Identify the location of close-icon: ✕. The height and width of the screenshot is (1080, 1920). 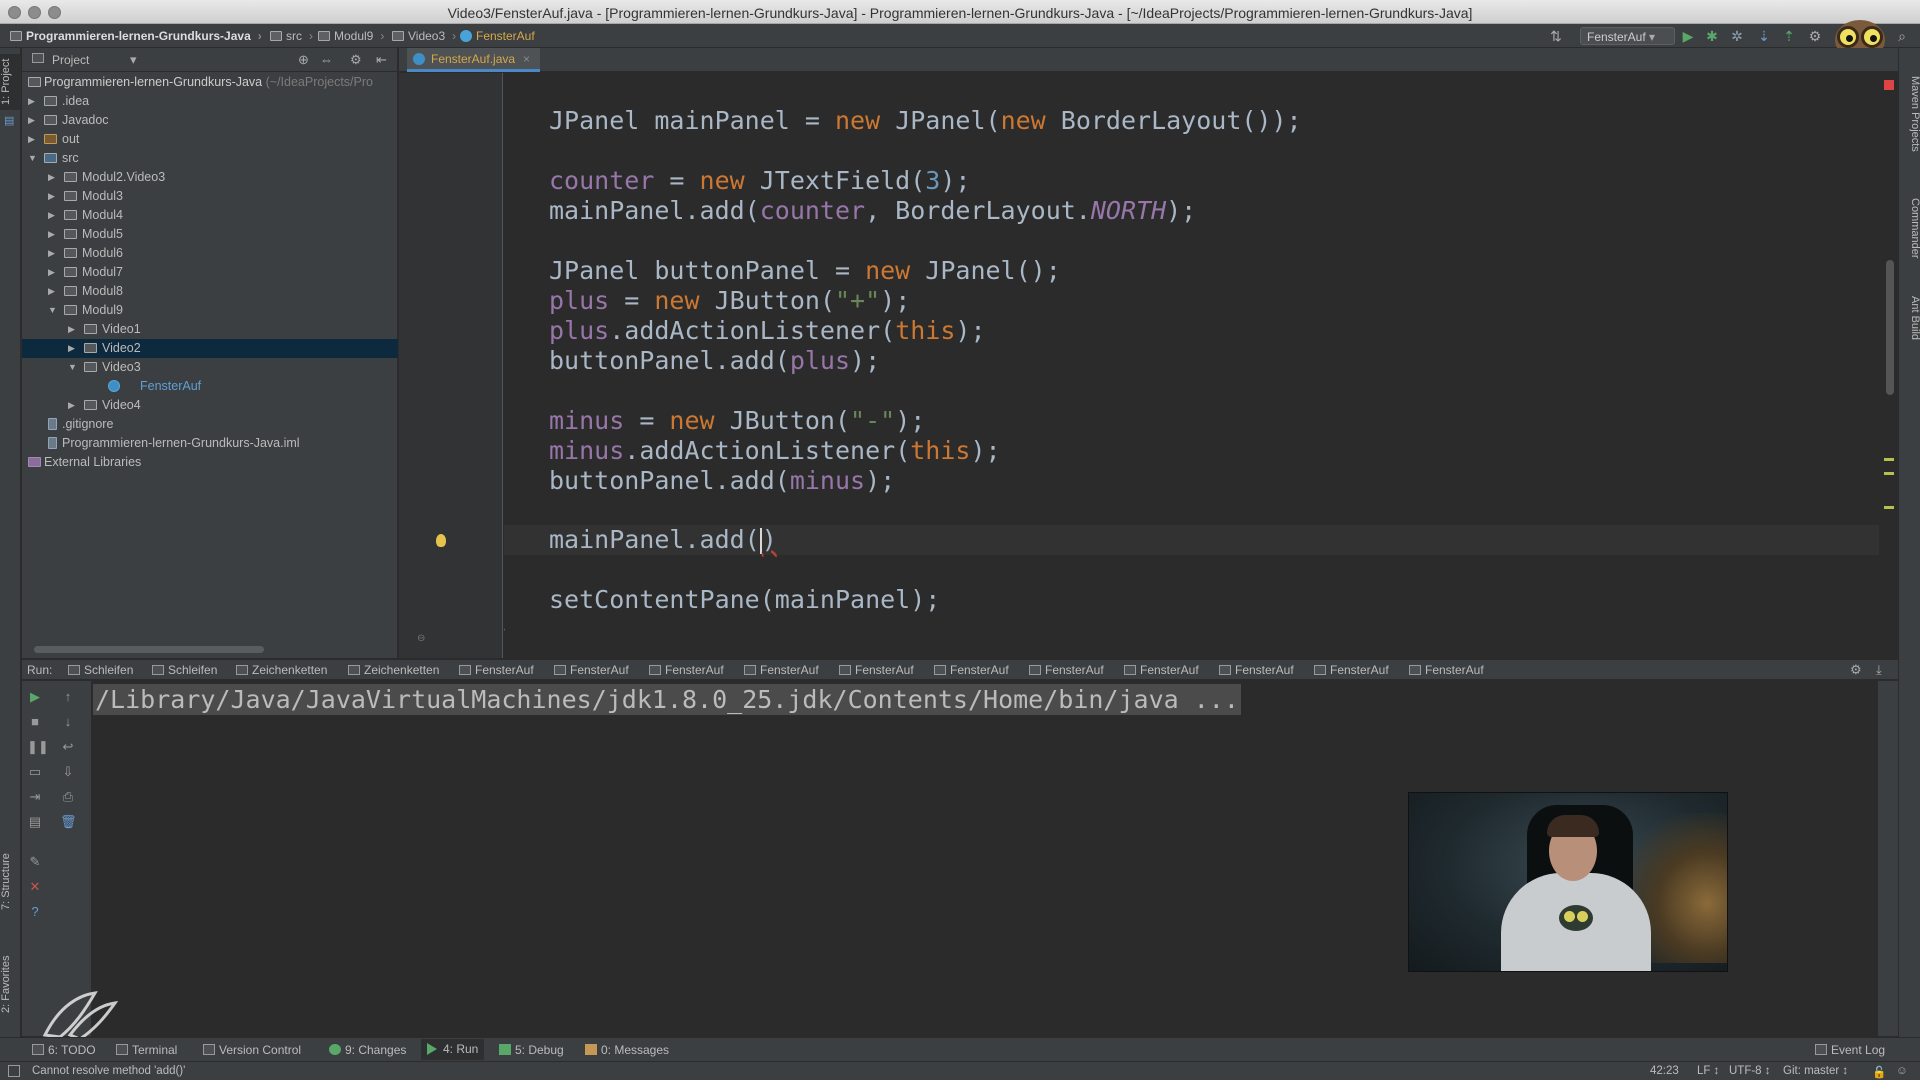
(35, 887).